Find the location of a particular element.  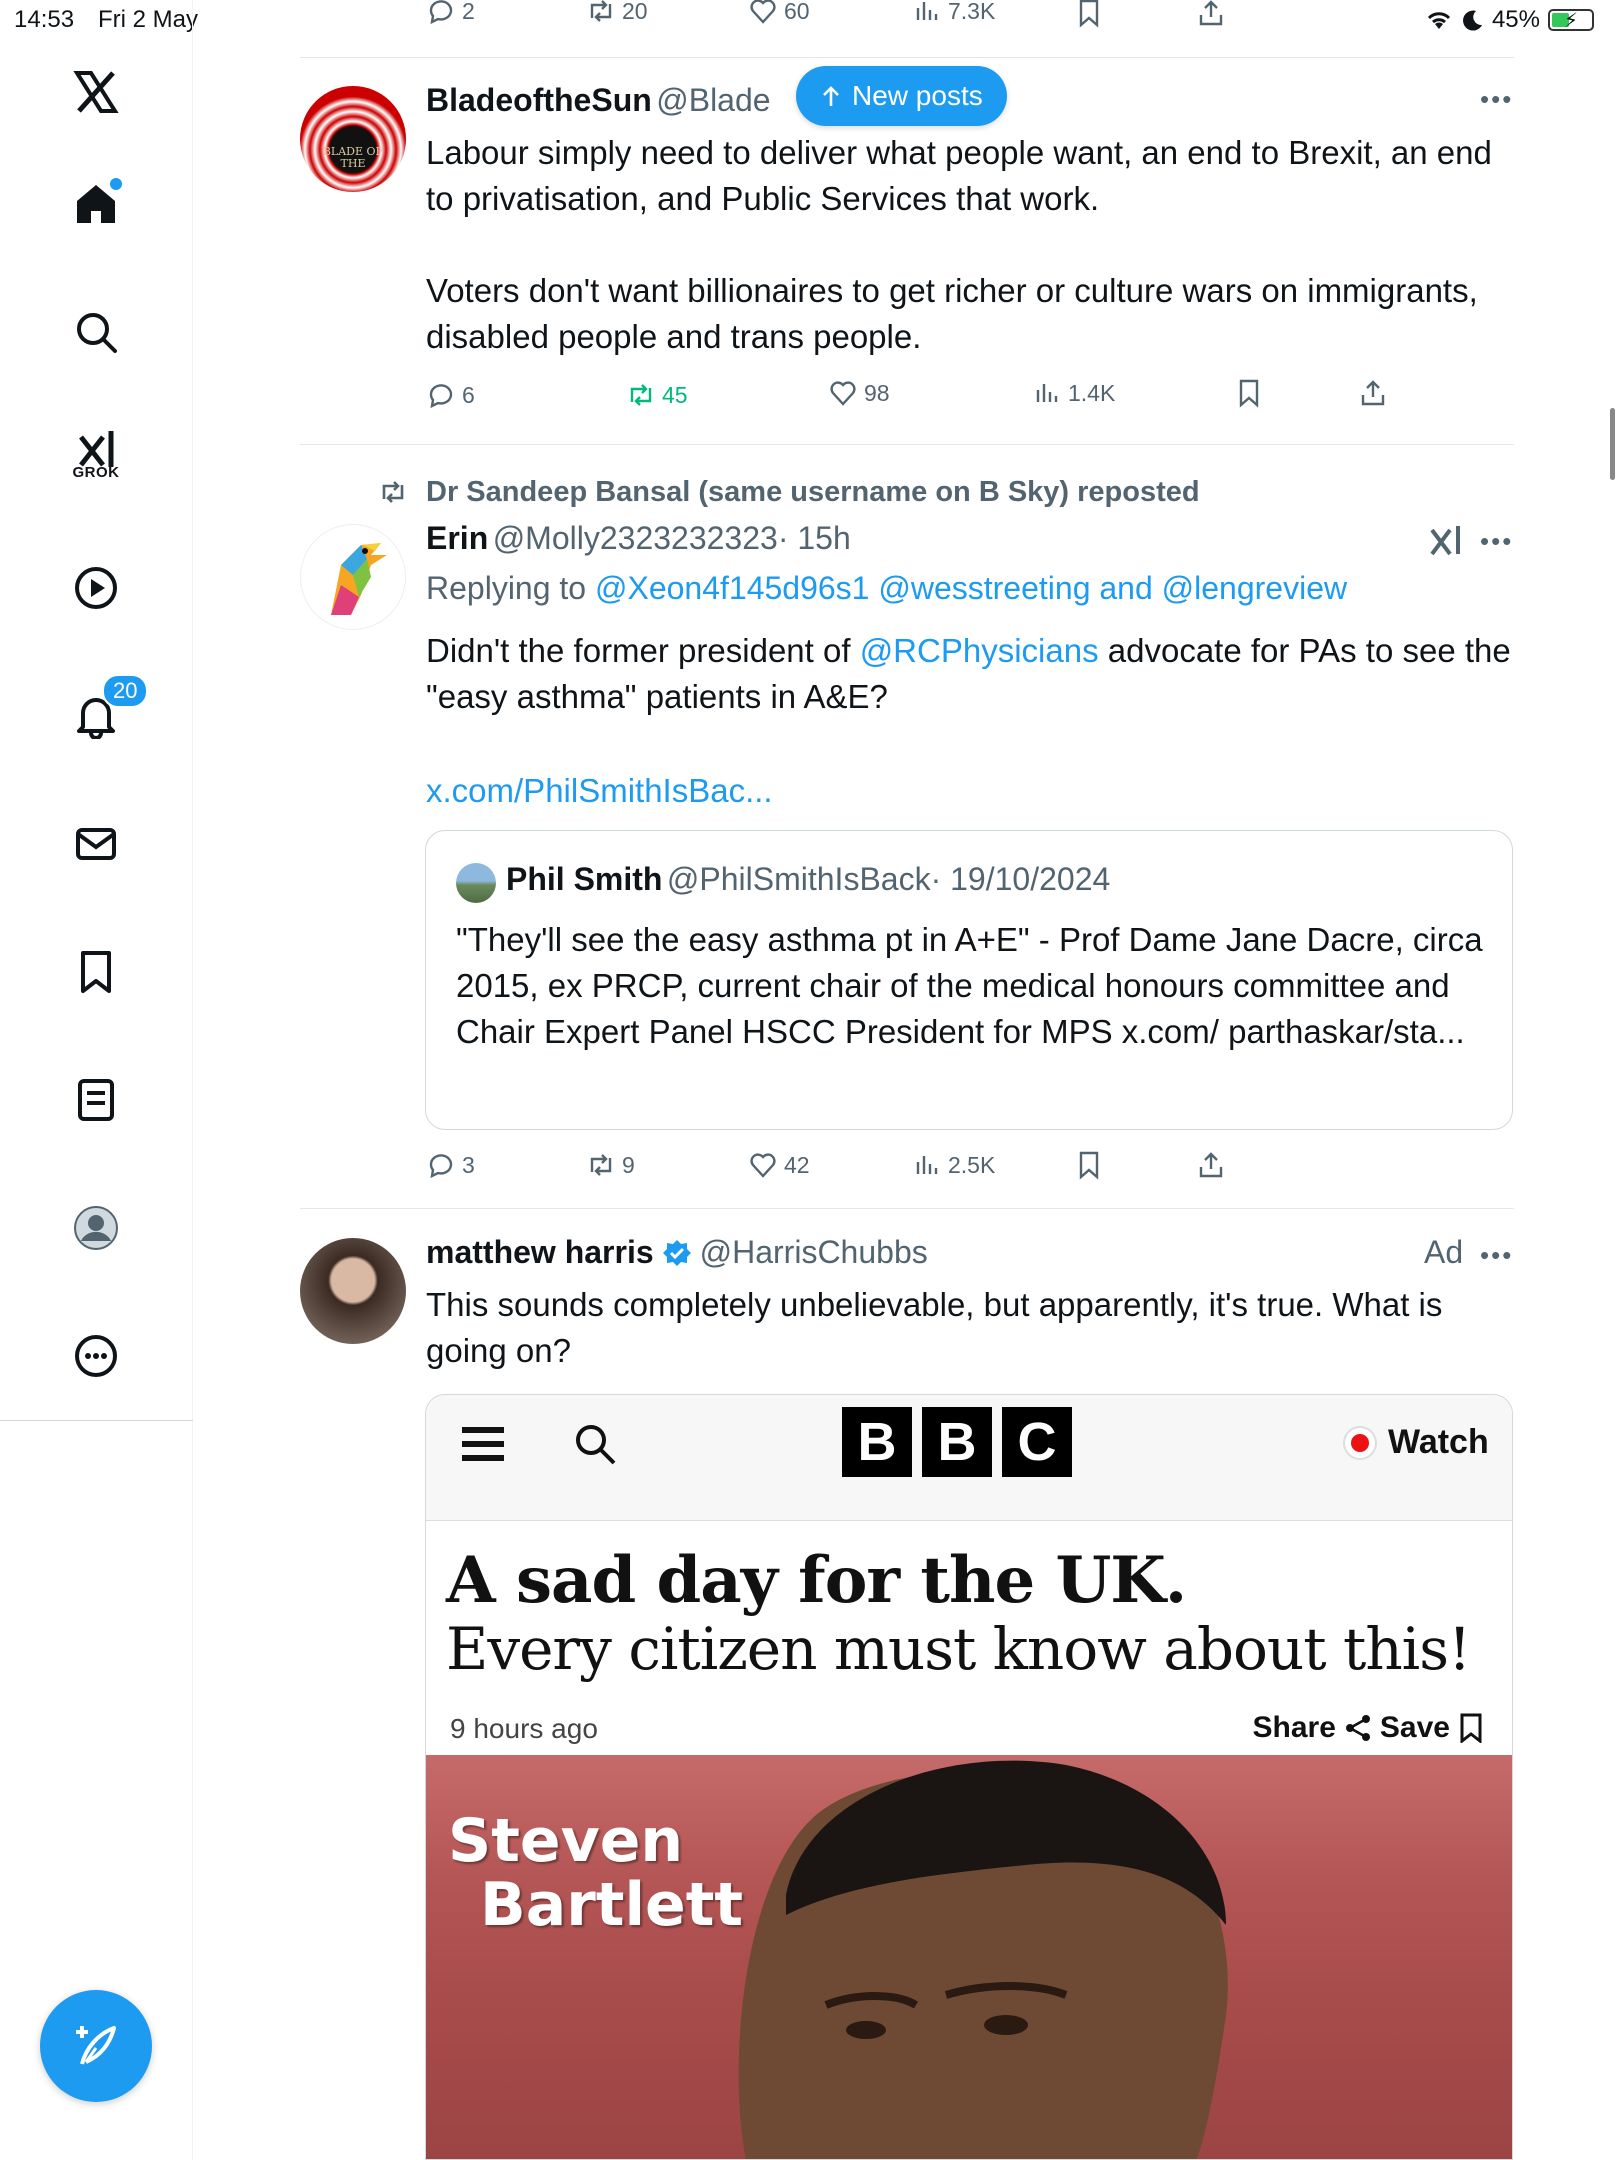

reply-count: 2 is located at coordinates (468, 12).